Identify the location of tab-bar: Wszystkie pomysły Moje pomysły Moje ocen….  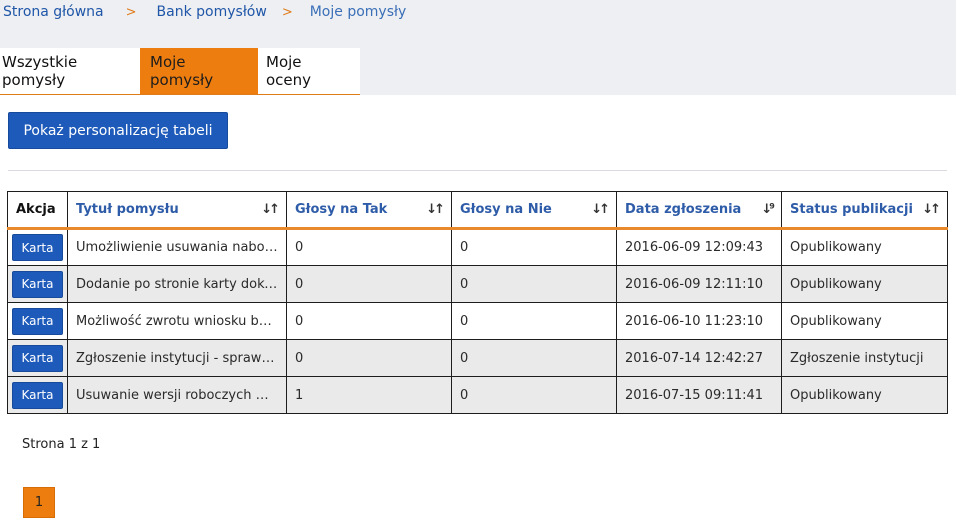
(180, 71).